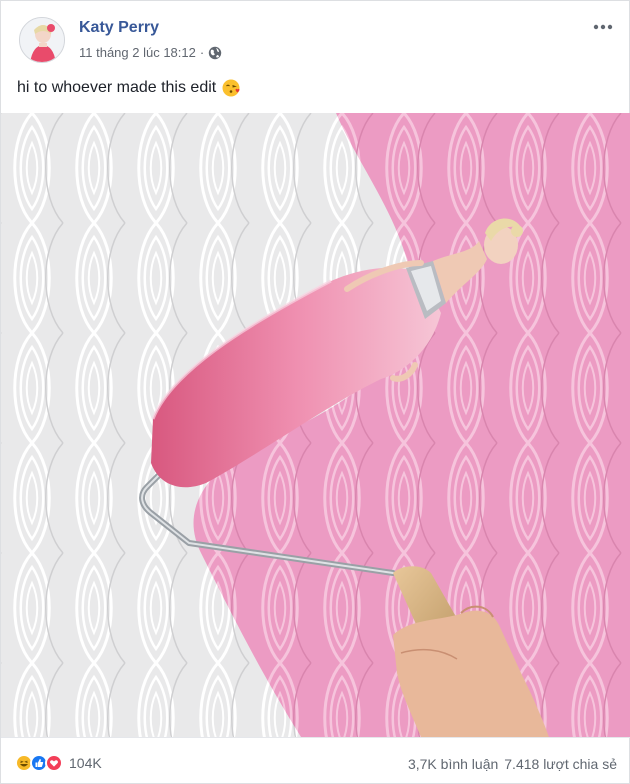  What do you see at coordinates (603, 27) in the screenshot?
I see `more-options-icon` at bounding box center [603, 27].